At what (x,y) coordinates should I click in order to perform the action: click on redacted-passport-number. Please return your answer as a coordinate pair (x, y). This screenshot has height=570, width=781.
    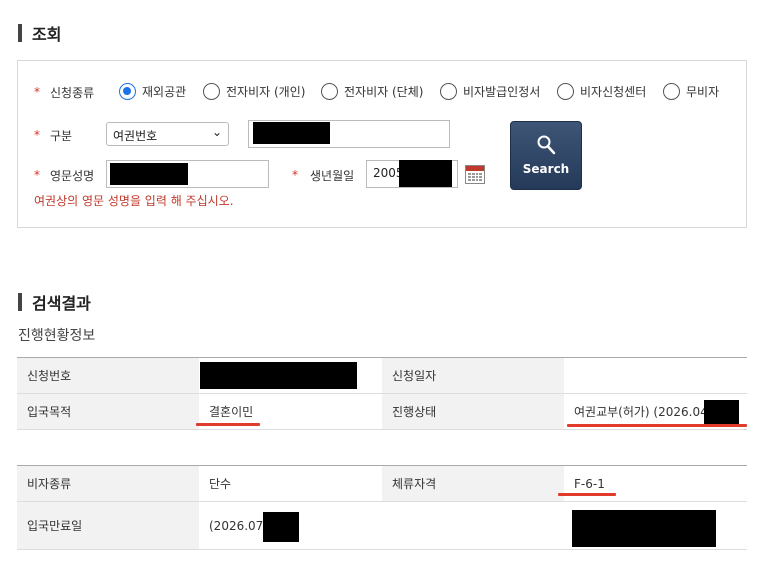
    Looking at the image, I should click on (291, 133).